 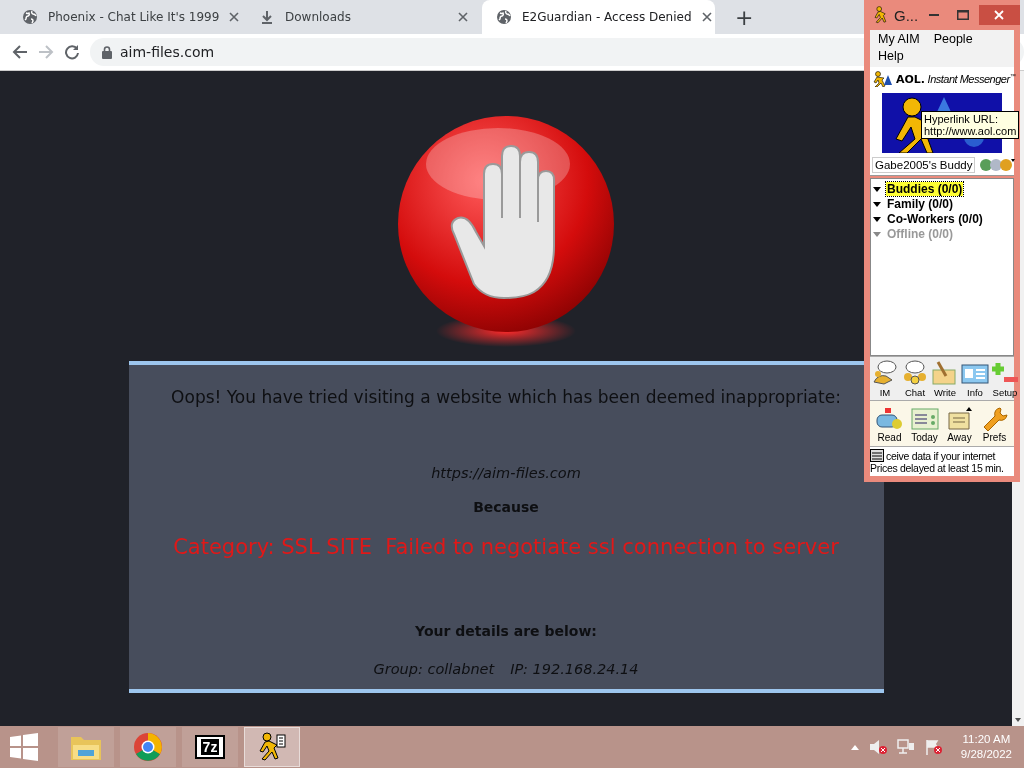 I want to click on toolbar-button: Info, so click(x=975, y=379).